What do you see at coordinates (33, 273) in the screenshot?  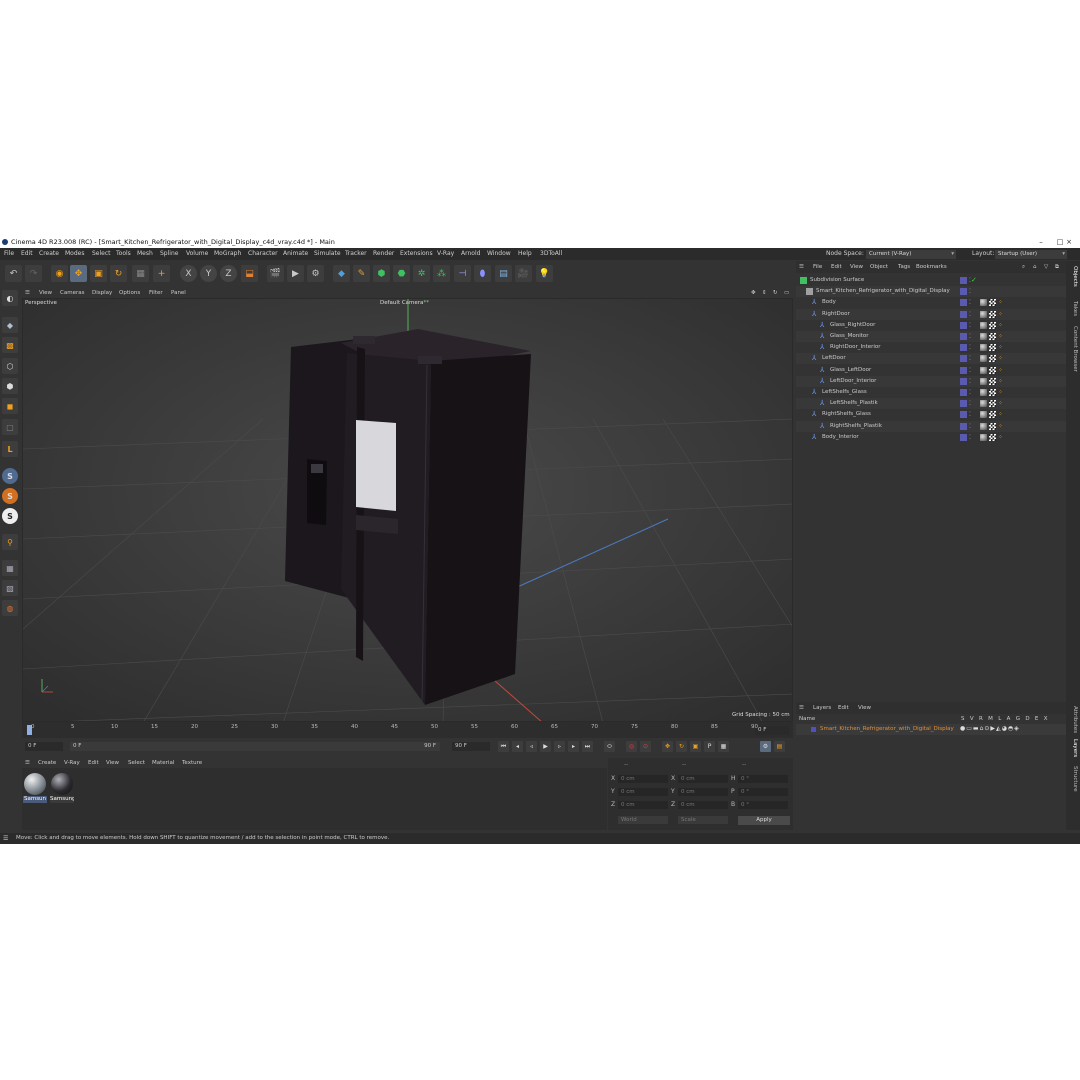 I see `redo-icon: ↷` at bounding box center [33, 273].